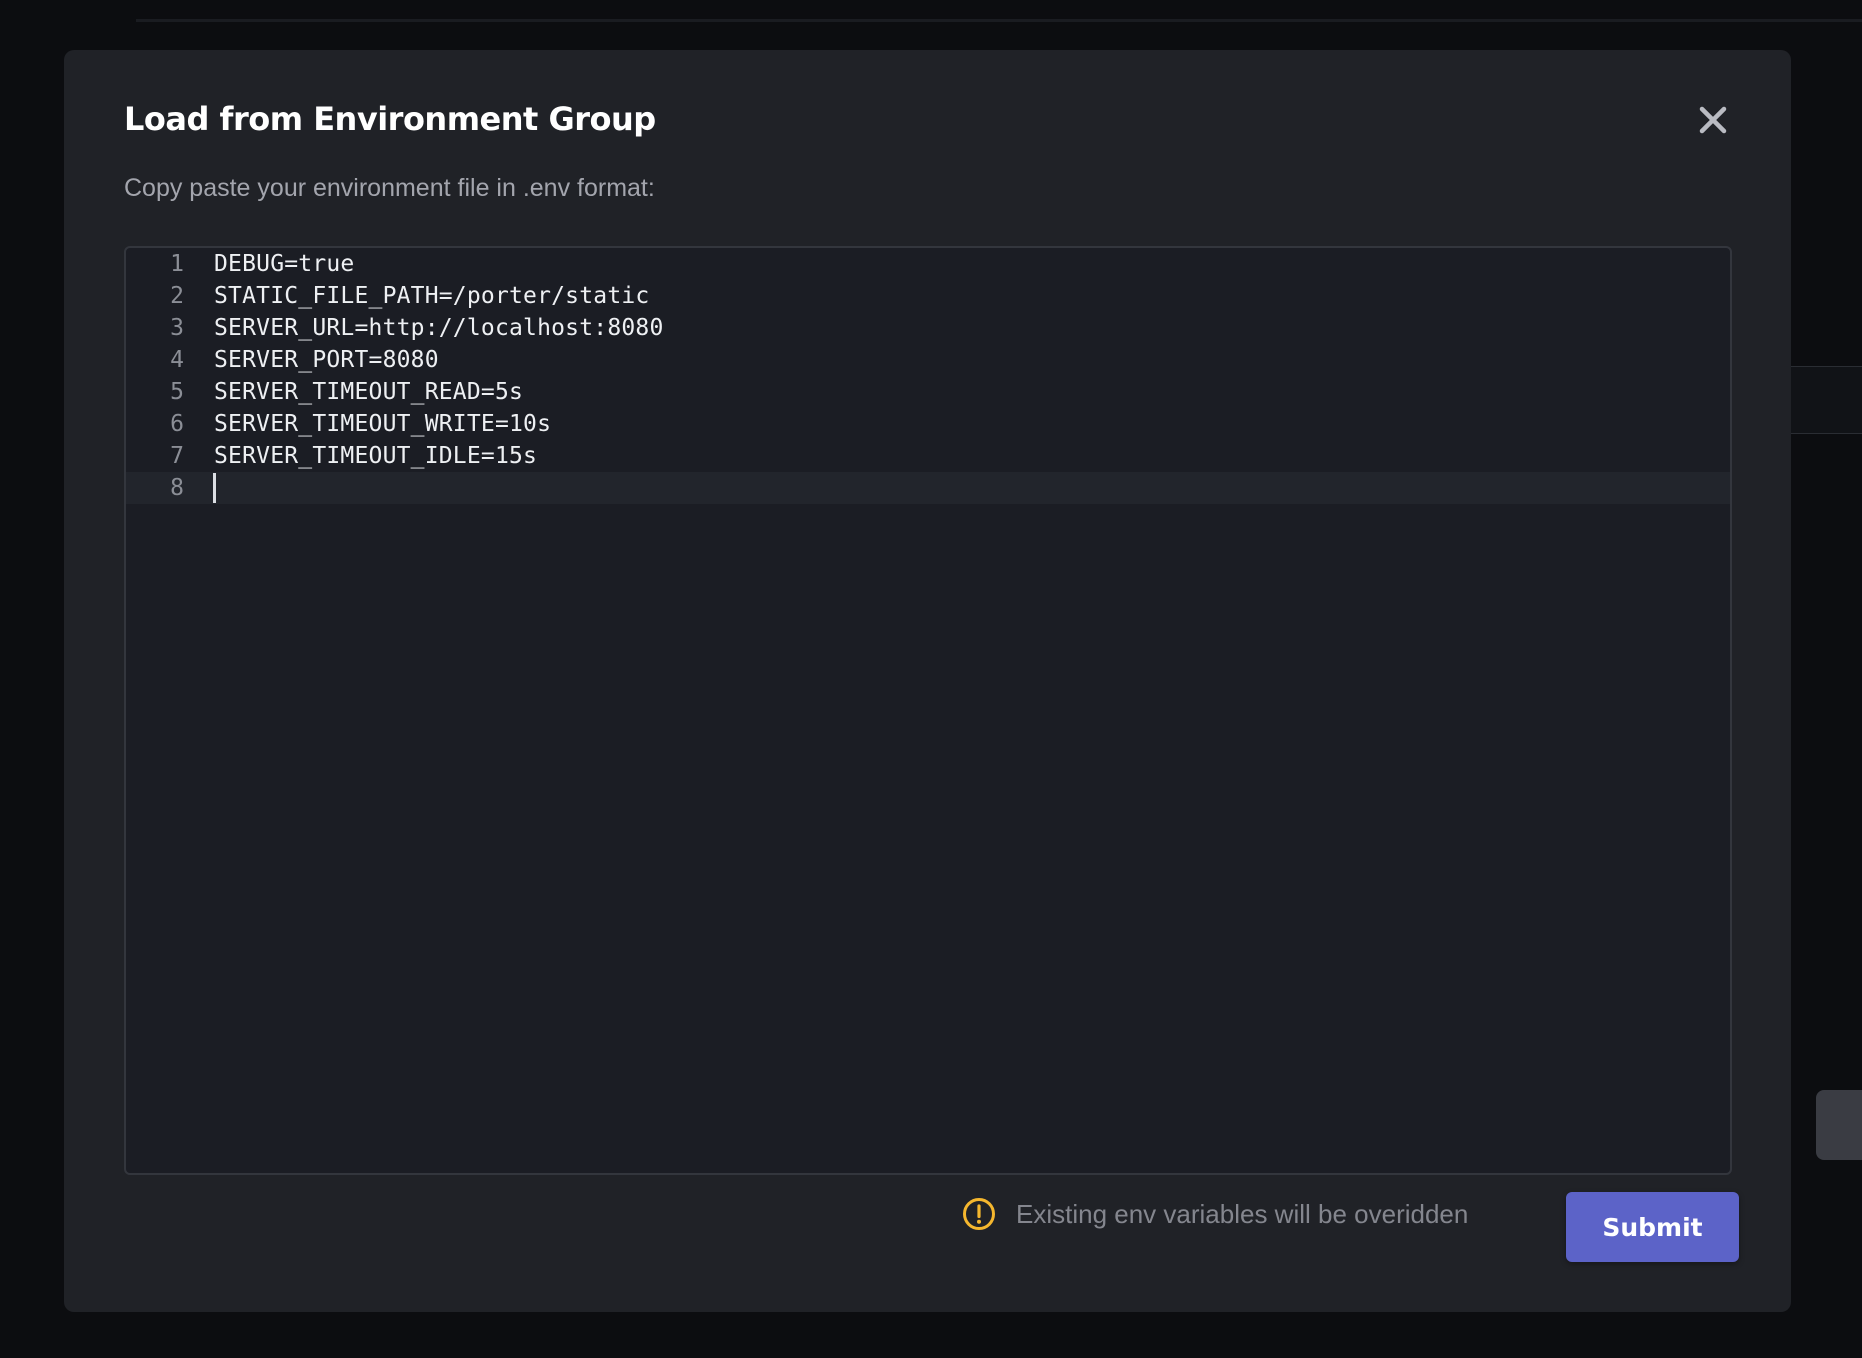 This screenshot has width=1862, height=1358. I want to click on close-icon, so click(1713, 120).